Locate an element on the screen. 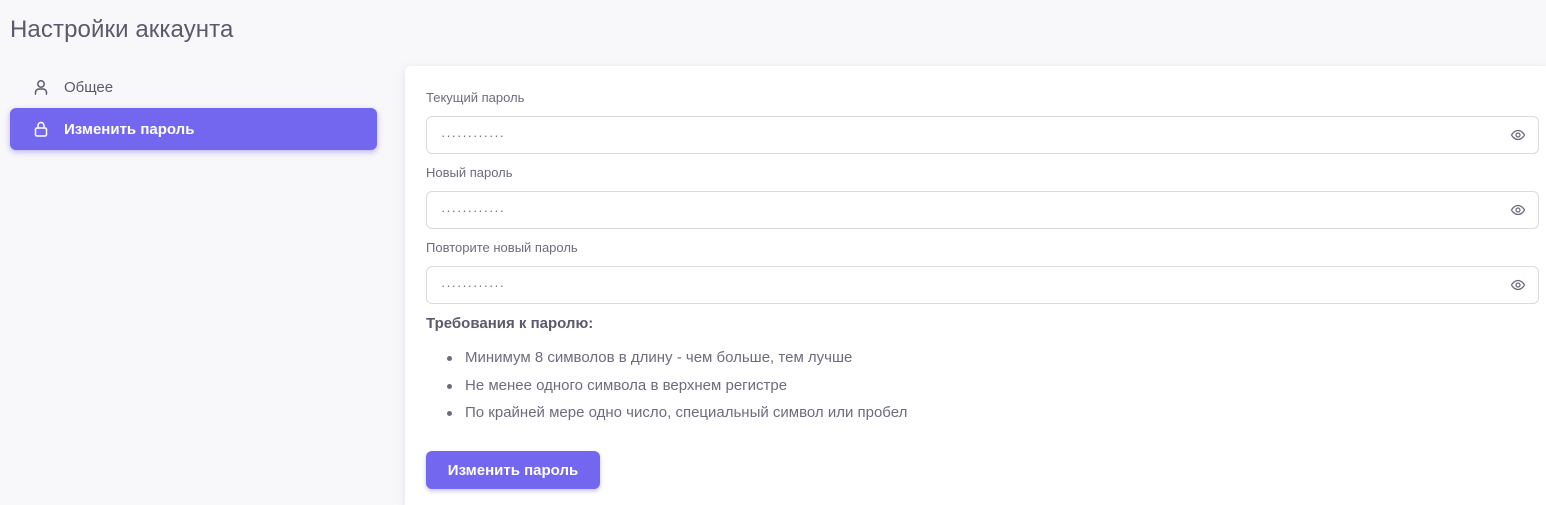 This screenshot has height=505, width=1546. current-password-wrap is located at coordinates (982, 135).